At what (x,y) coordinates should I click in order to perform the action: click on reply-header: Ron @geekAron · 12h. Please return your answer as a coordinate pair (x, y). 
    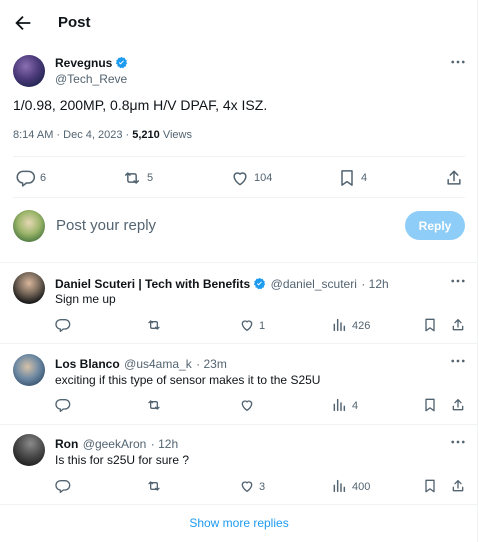
    Looking at the image, I should click on (116, 444).